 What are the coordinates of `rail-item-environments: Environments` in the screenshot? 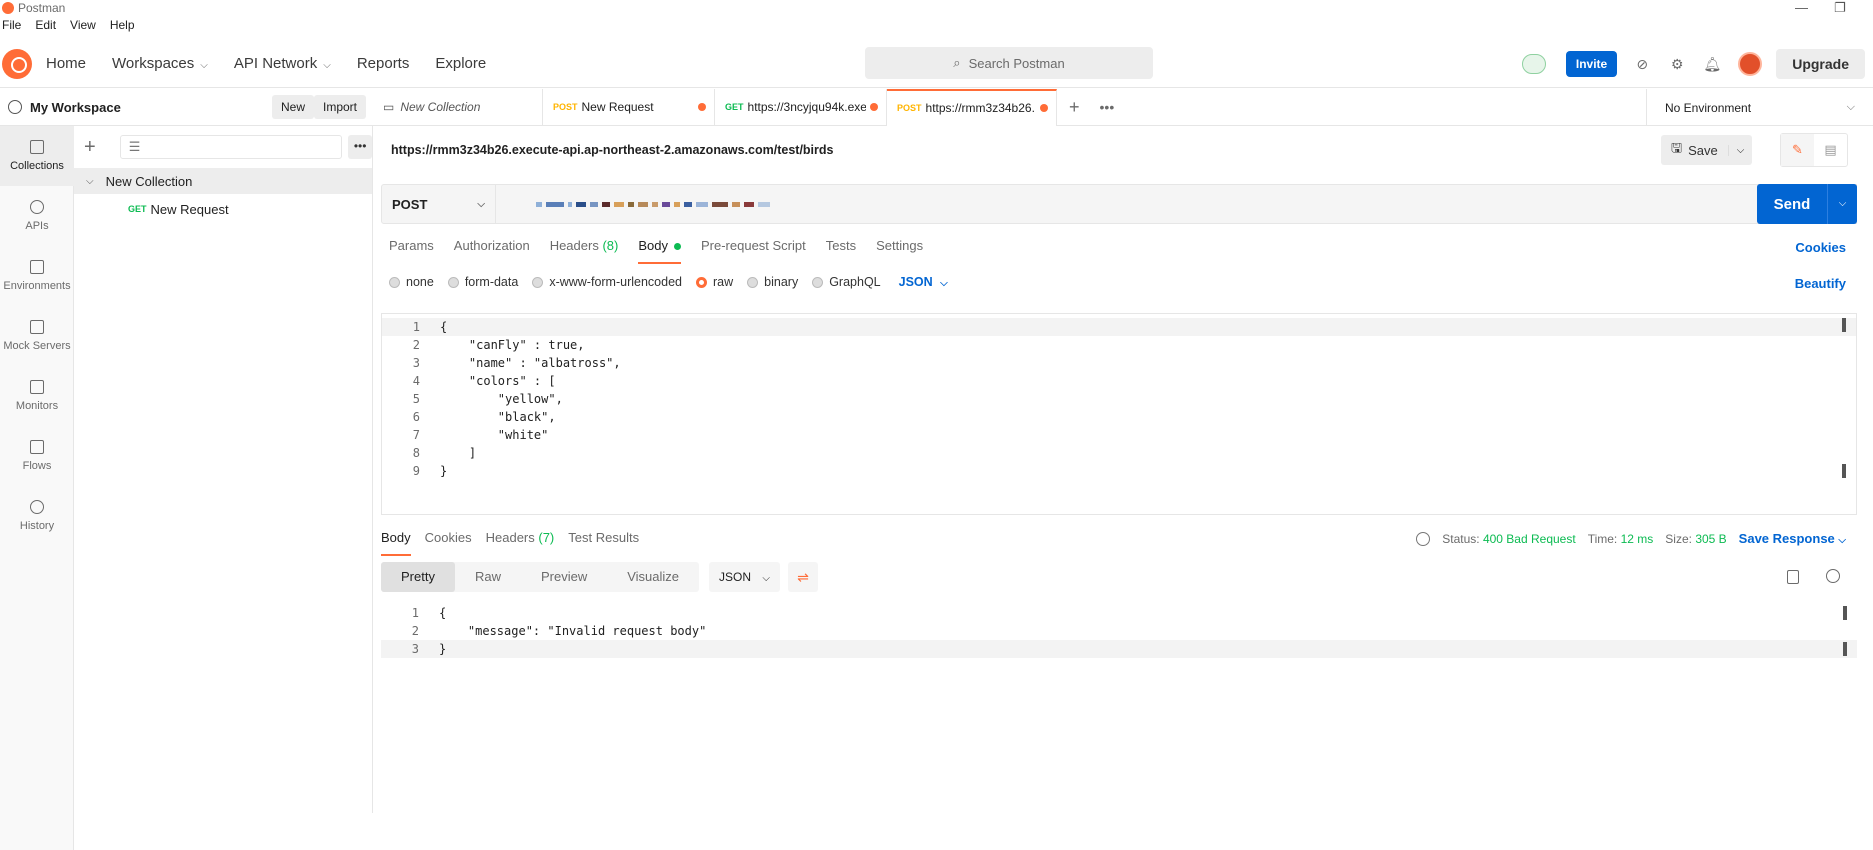 It's located at (37, 276).